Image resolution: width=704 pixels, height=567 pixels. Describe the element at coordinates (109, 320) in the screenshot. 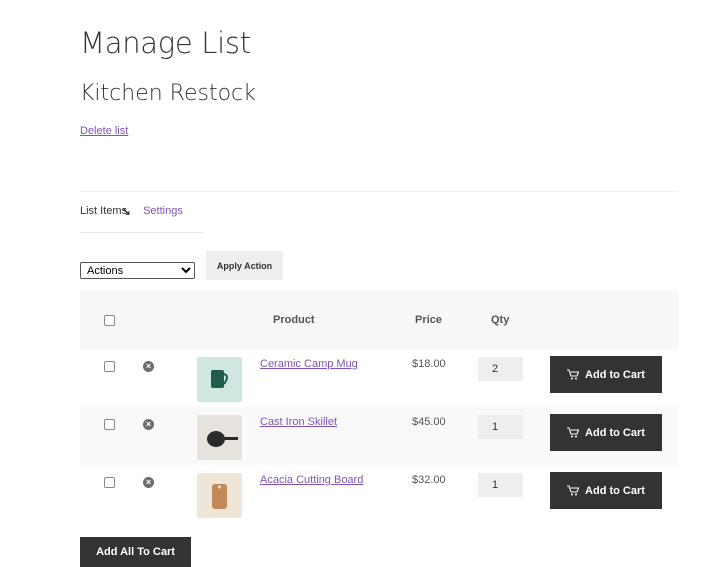

I see `select-all-checkbox` at that location.